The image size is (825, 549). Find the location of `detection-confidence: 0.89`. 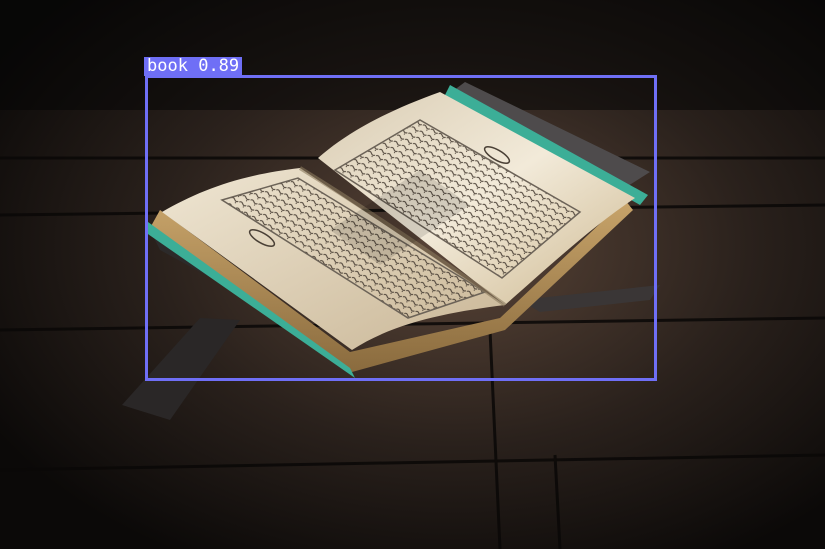

detection-confidence: 0.89 is located at coordinates (219, 66).